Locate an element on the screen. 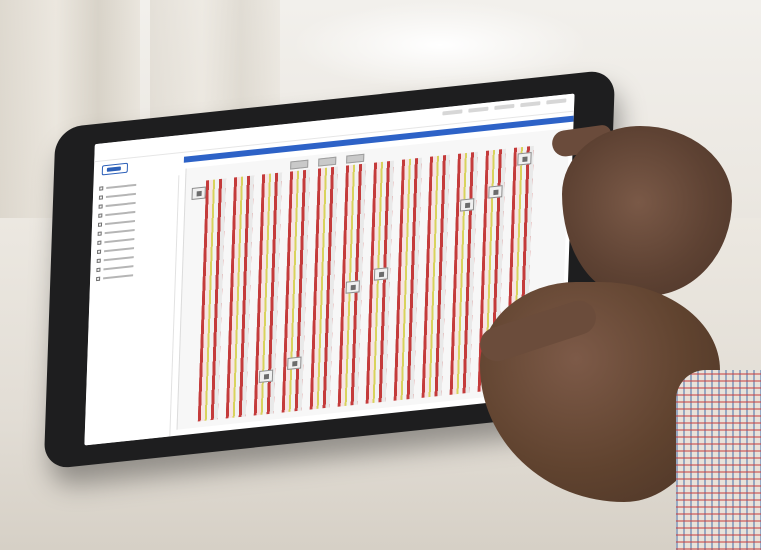 The height and width of the screenshot is (550, 761). sidebar is located at coordinates (132, 310).